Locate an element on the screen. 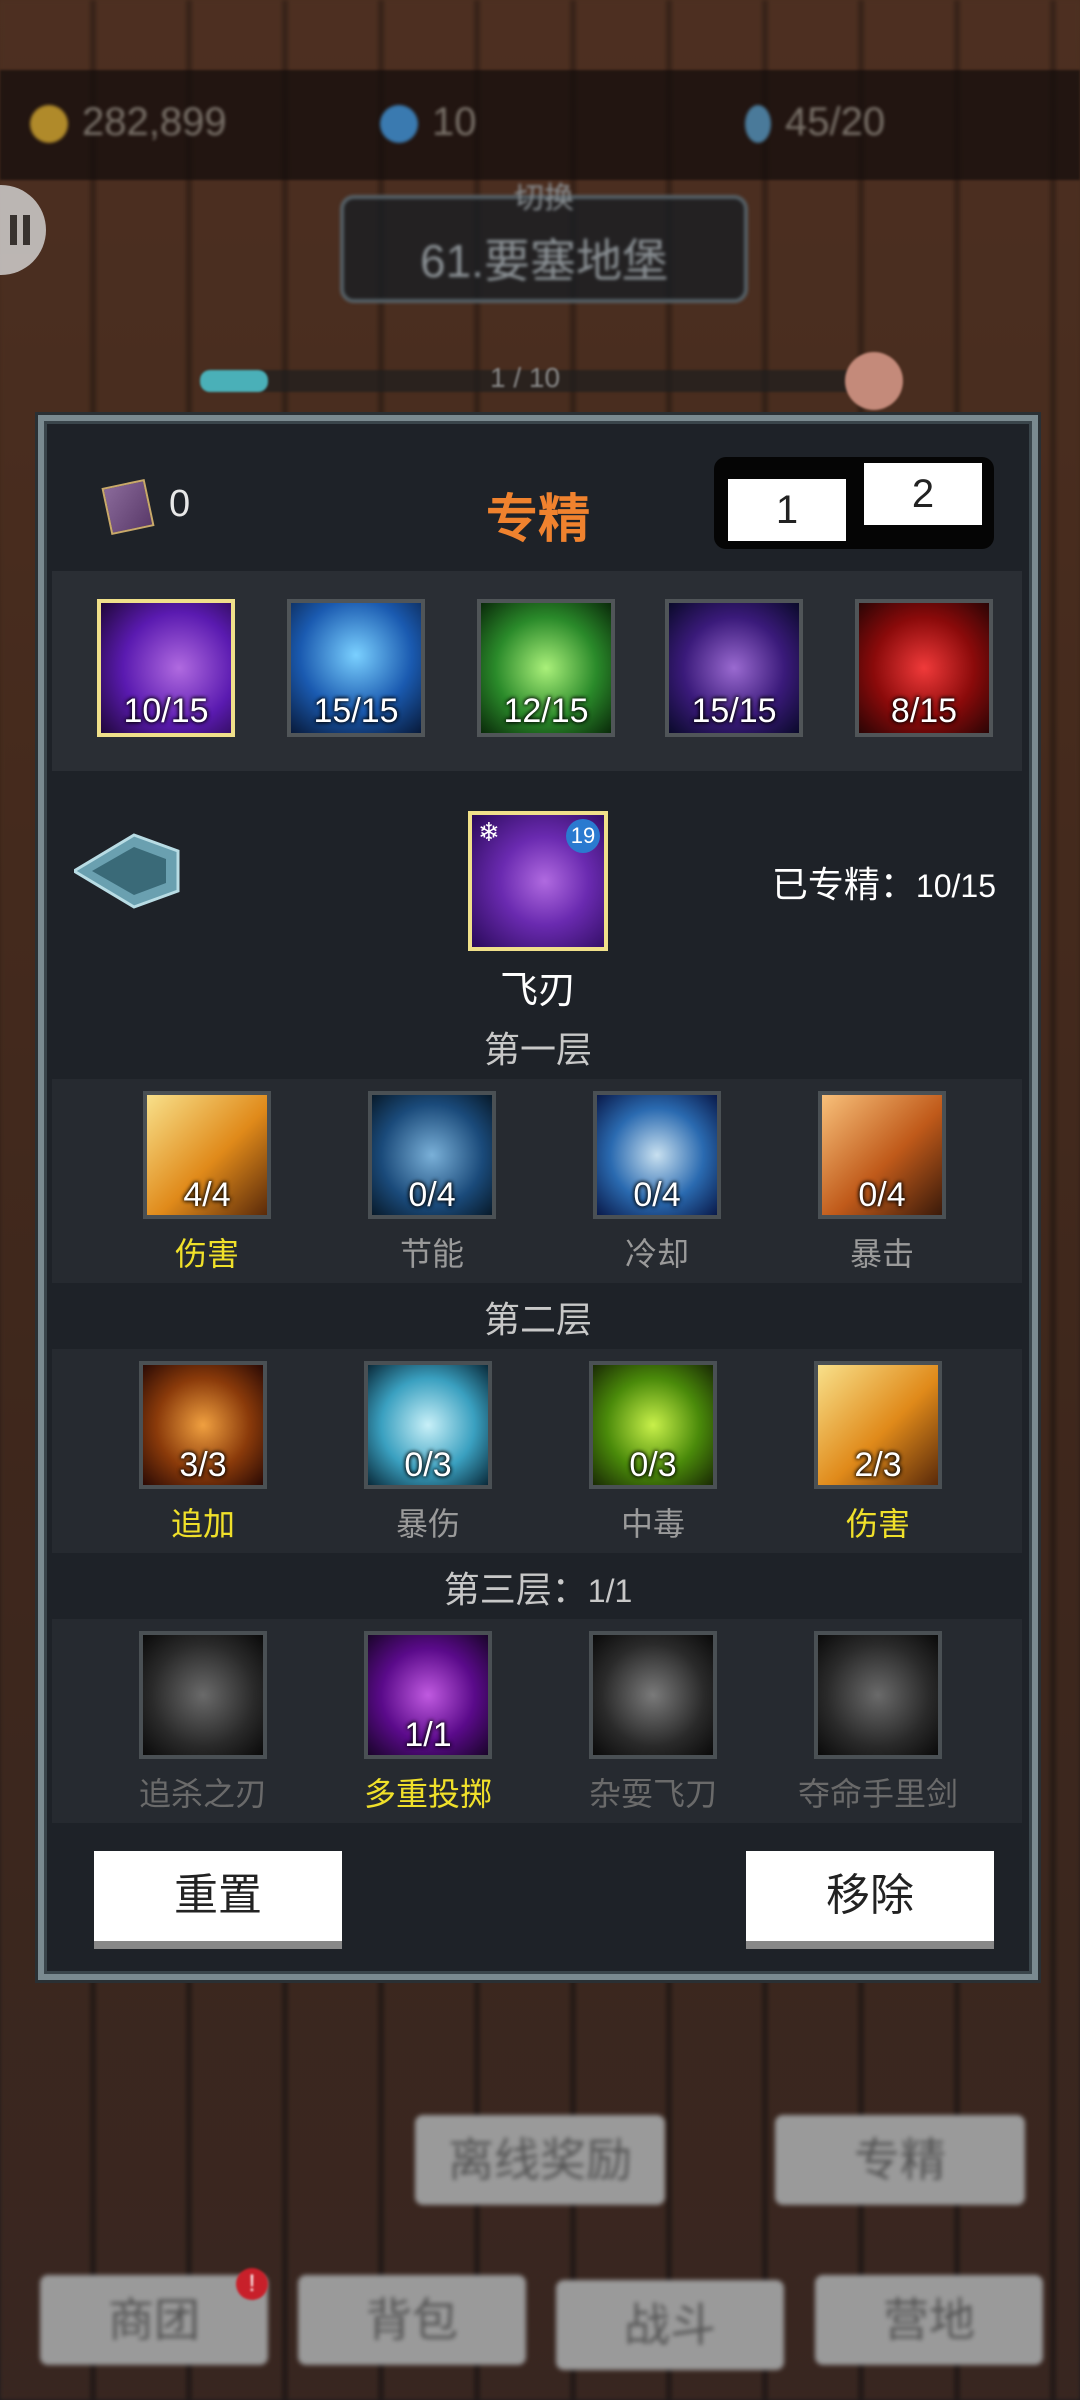 The height and width of the screenshot is (2400, 1080). talent-label: 节能 is located at coordinates (431, 1254).